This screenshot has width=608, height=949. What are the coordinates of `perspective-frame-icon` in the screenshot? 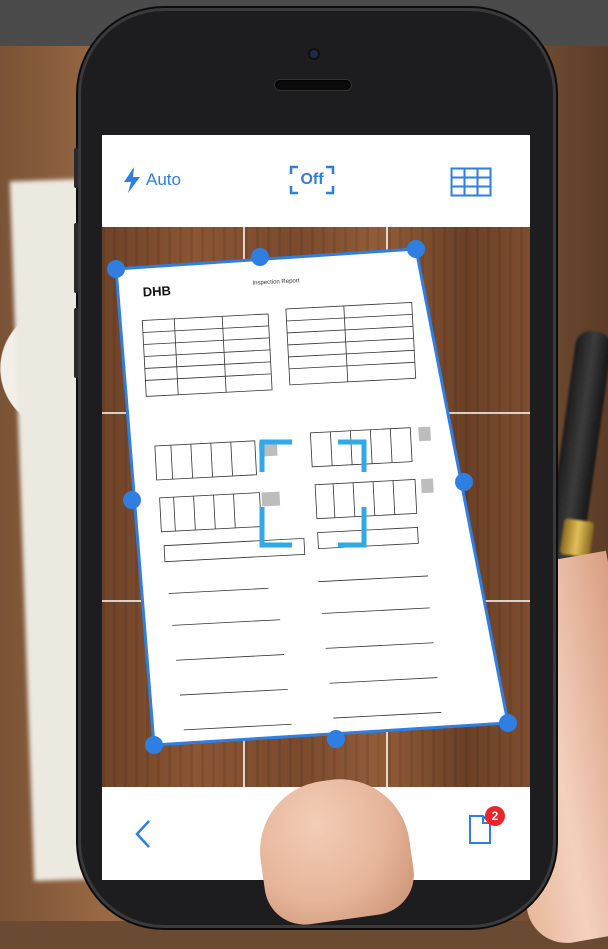 It's located at (312, 180).